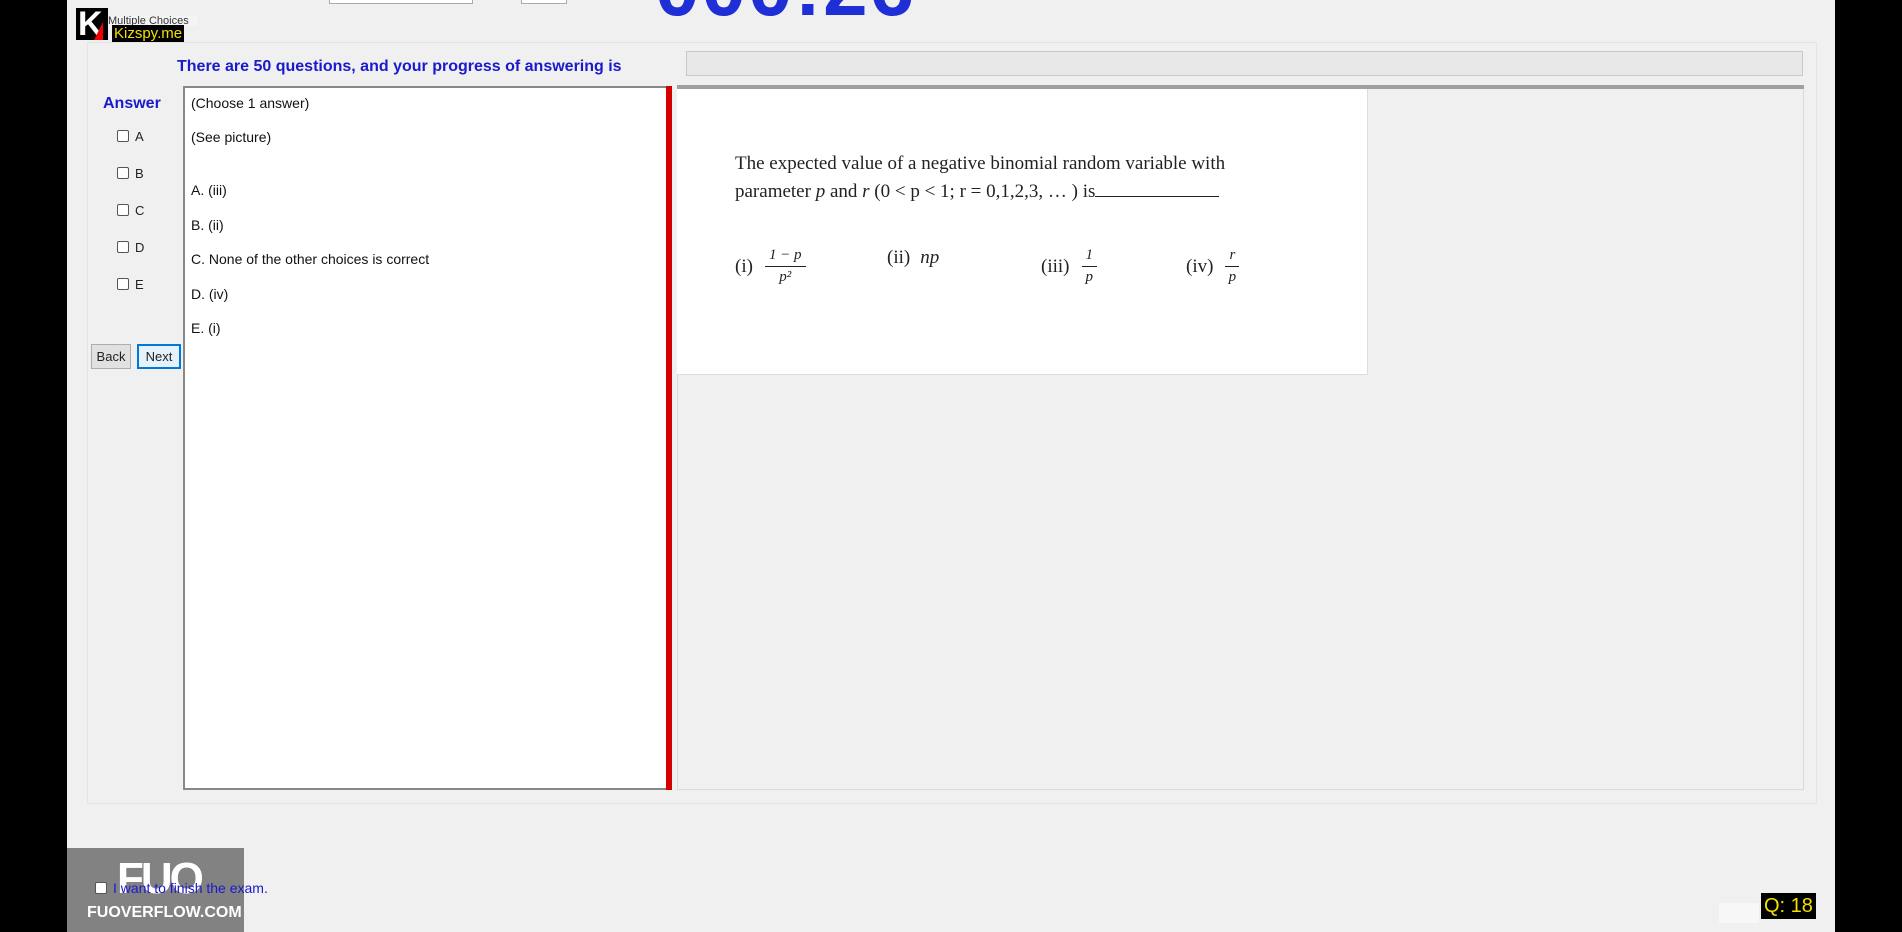 This screenshot has width=1902, height=932. Describe the element at coordinates (140, 247) in the screenshot. I see `answer-option-label: D` at that location.